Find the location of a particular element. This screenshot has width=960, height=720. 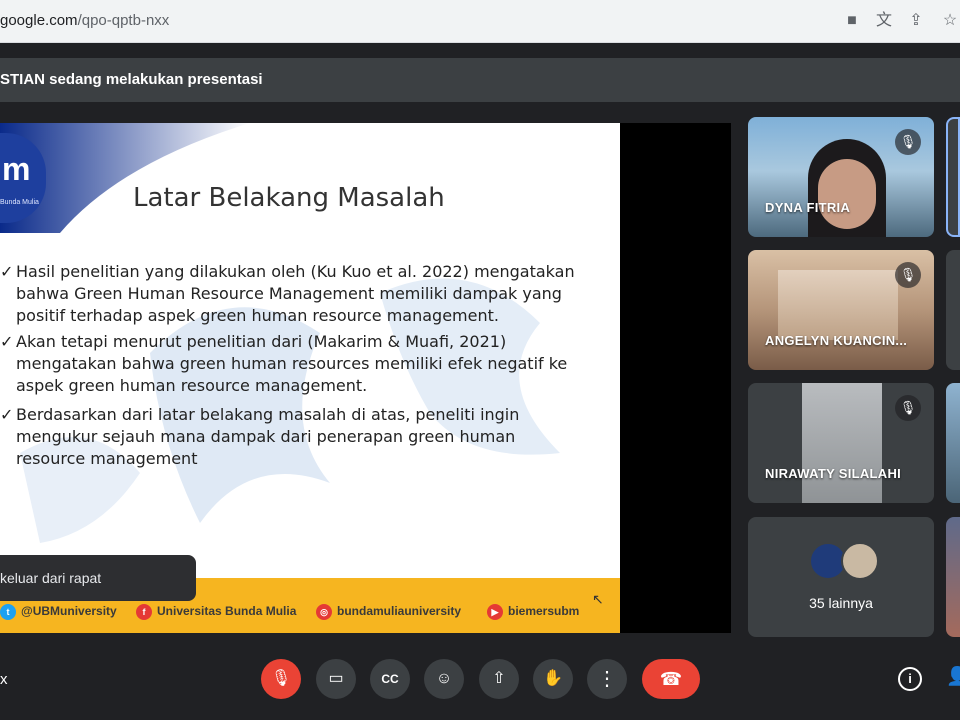

more-icon: ⋮ is located at coordinates (607, 679).